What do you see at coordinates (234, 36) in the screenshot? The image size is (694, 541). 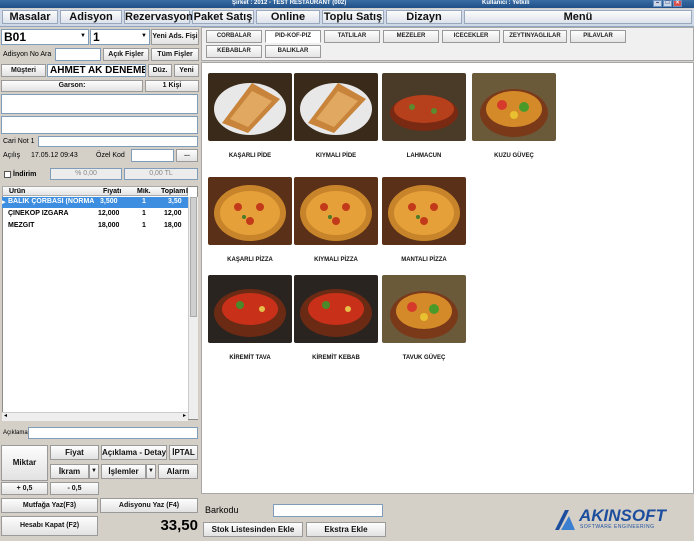 I see `tab-corbalar: CORBALAR` at bounding box center [234, 36].